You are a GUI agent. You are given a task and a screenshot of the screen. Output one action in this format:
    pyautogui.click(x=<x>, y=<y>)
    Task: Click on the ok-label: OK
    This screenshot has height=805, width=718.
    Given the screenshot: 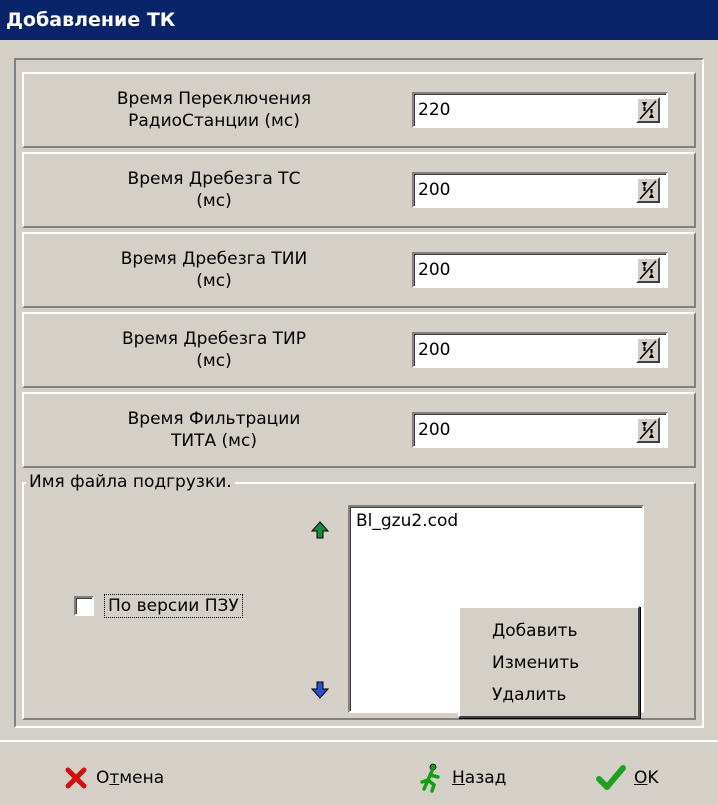 What is the action you would take?
    pyautogui.click(x=646, y=778)
    